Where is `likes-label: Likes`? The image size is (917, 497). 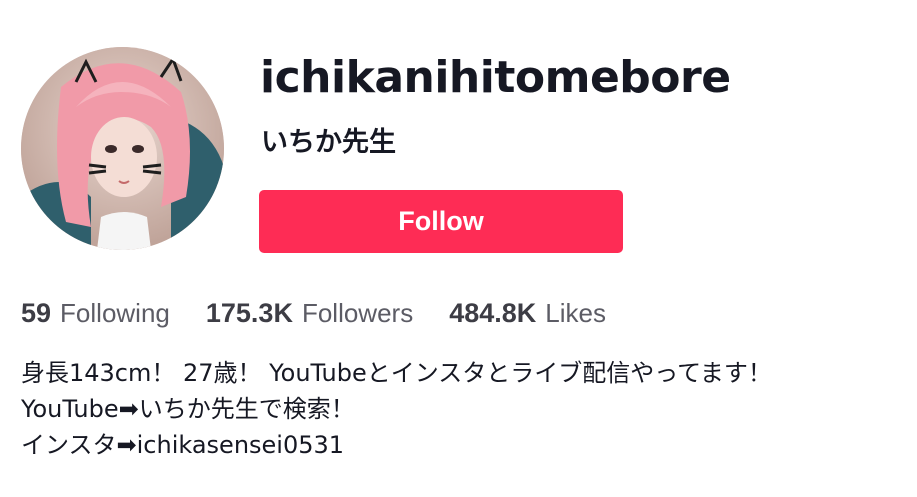 likes-label: Likes is located at coordinates (575, 313).